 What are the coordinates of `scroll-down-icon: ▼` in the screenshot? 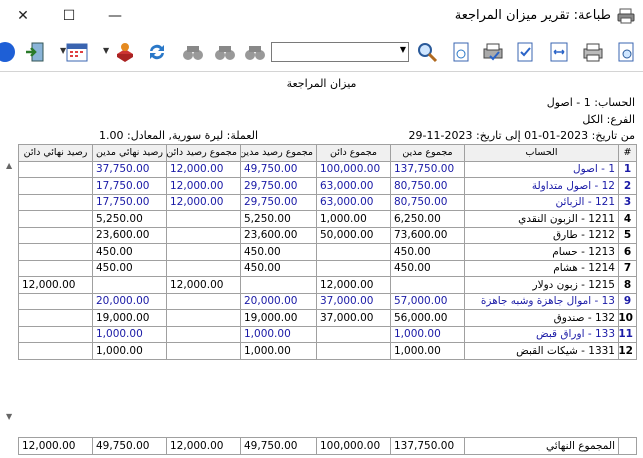 It's located at (9, 416).